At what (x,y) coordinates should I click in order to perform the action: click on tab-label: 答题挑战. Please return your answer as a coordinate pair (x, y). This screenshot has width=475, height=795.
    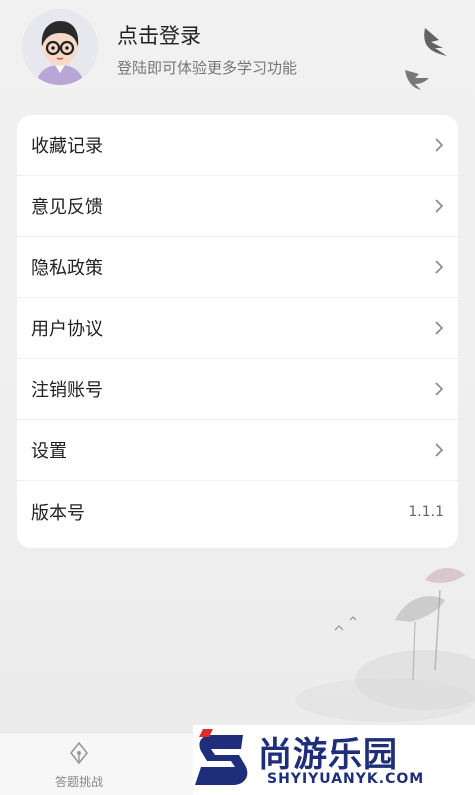
    Looking at the image, I should click on (78, 782).